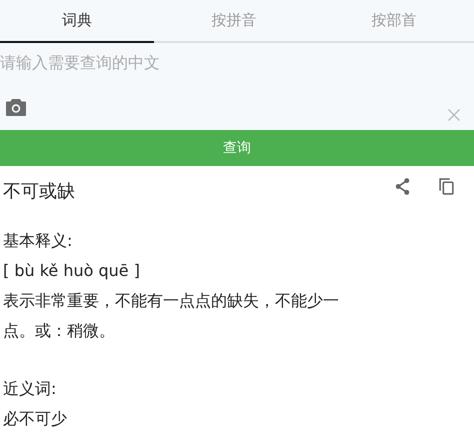 The height and width of the screenshot is (432, 474). What do you see at coordinates (171, 316) in the screenshot?
I see `definition-text: 表示非常重要，不能有一点点的缺失，不能少一点。或：稍微。` at bounding box center [171, 316].